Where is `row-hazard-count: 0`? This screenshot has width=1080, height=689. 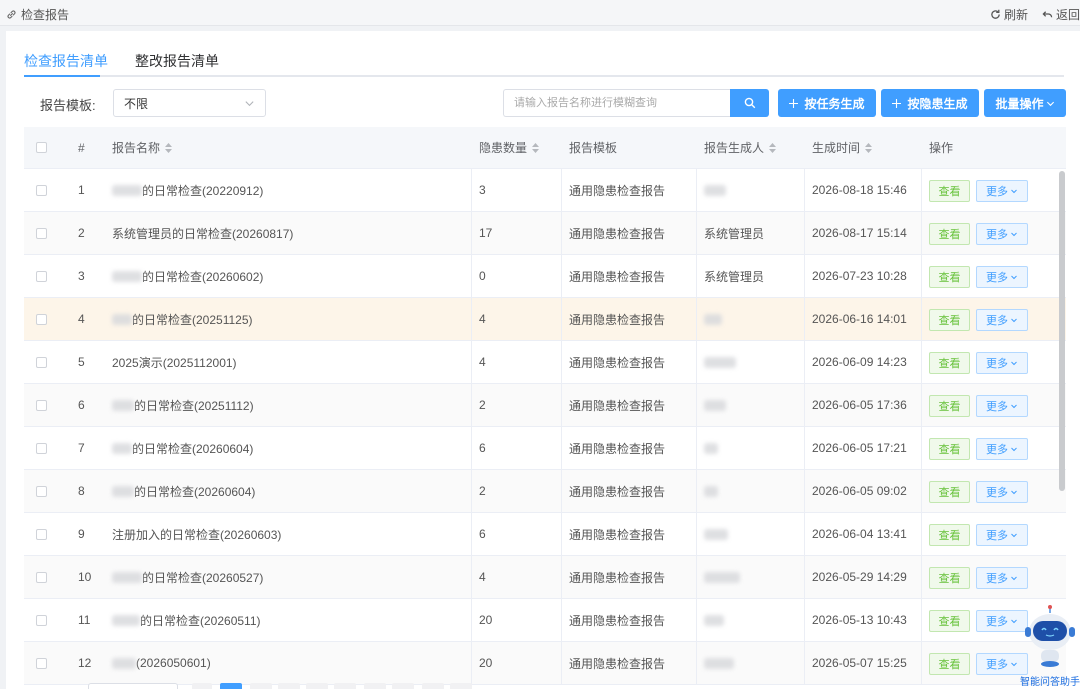
row-hazard-count: 0 is located at coordinates (482, 276).